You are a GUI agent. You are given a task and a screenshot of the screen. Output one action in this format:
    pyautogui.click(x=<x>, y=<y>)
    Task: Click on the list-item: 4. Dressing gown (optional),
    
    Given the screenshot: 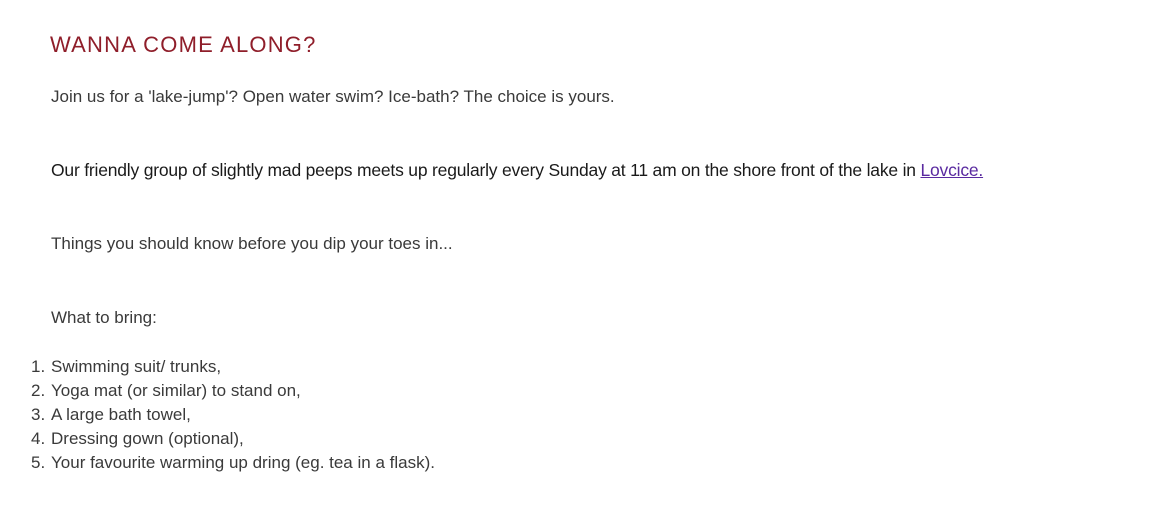 What is the action you would take?
    pyautogui.click(x=233, y=439)
    